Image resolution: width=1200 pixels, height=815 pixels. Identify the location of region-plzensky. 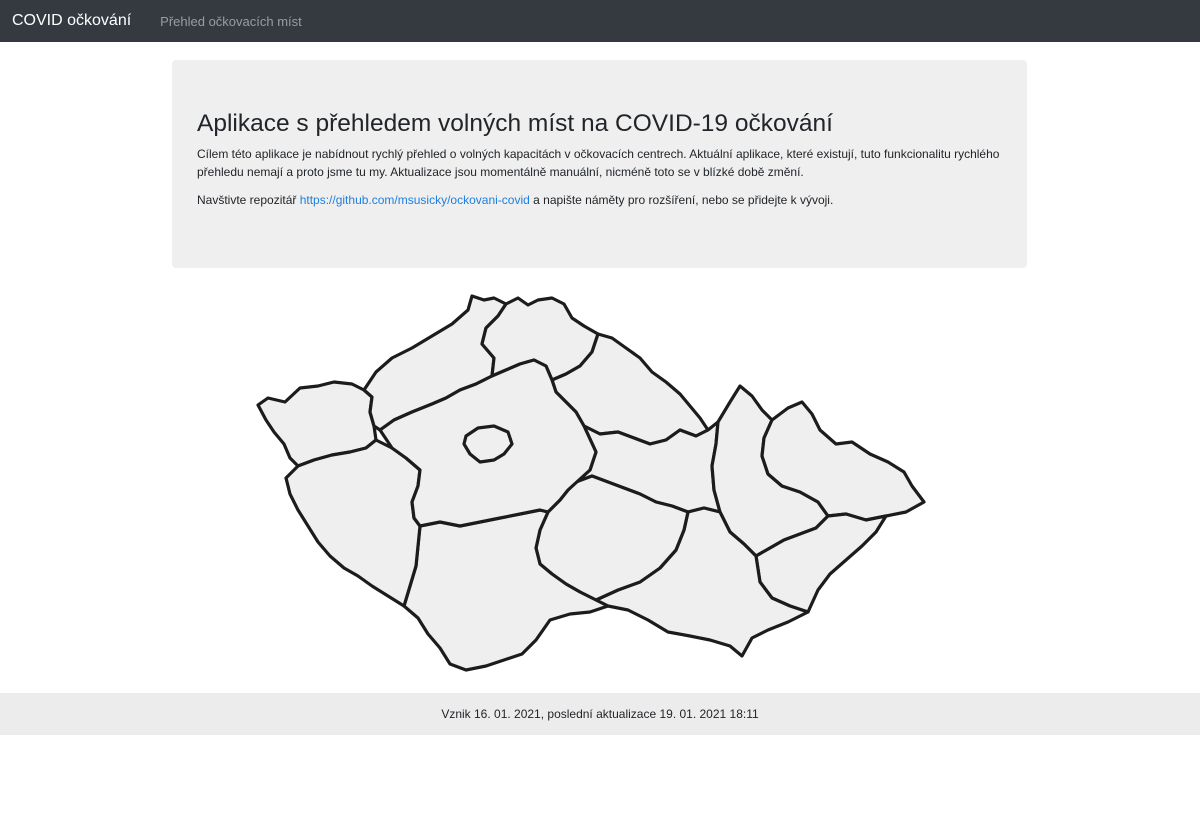
(353, 523).